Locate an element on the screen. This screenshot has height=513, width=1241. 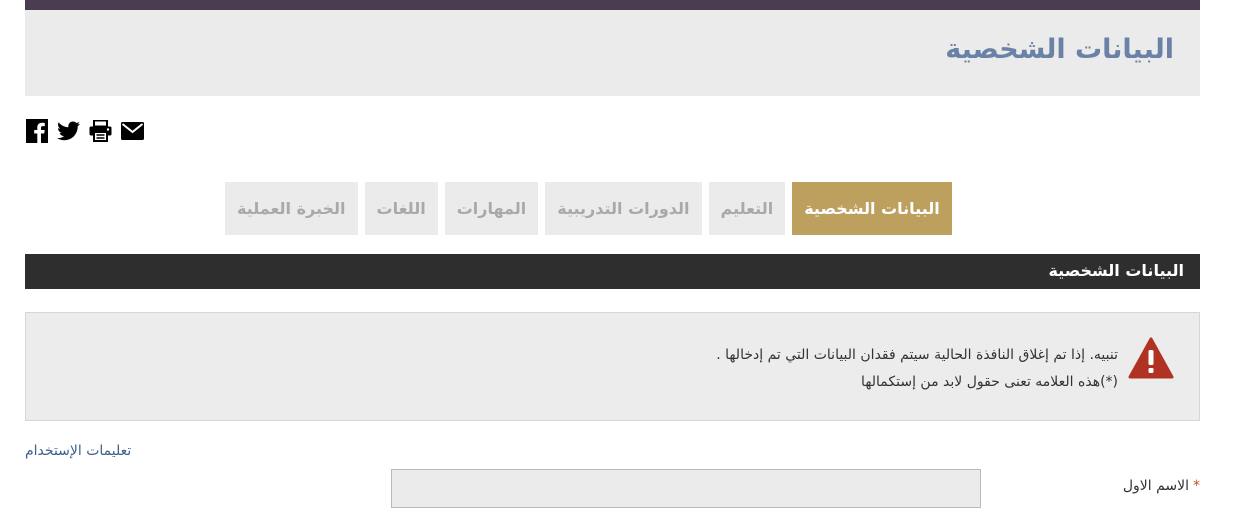
usage-instructions-link: تعليمات الإستخدام is located at coordinates (78, 451).